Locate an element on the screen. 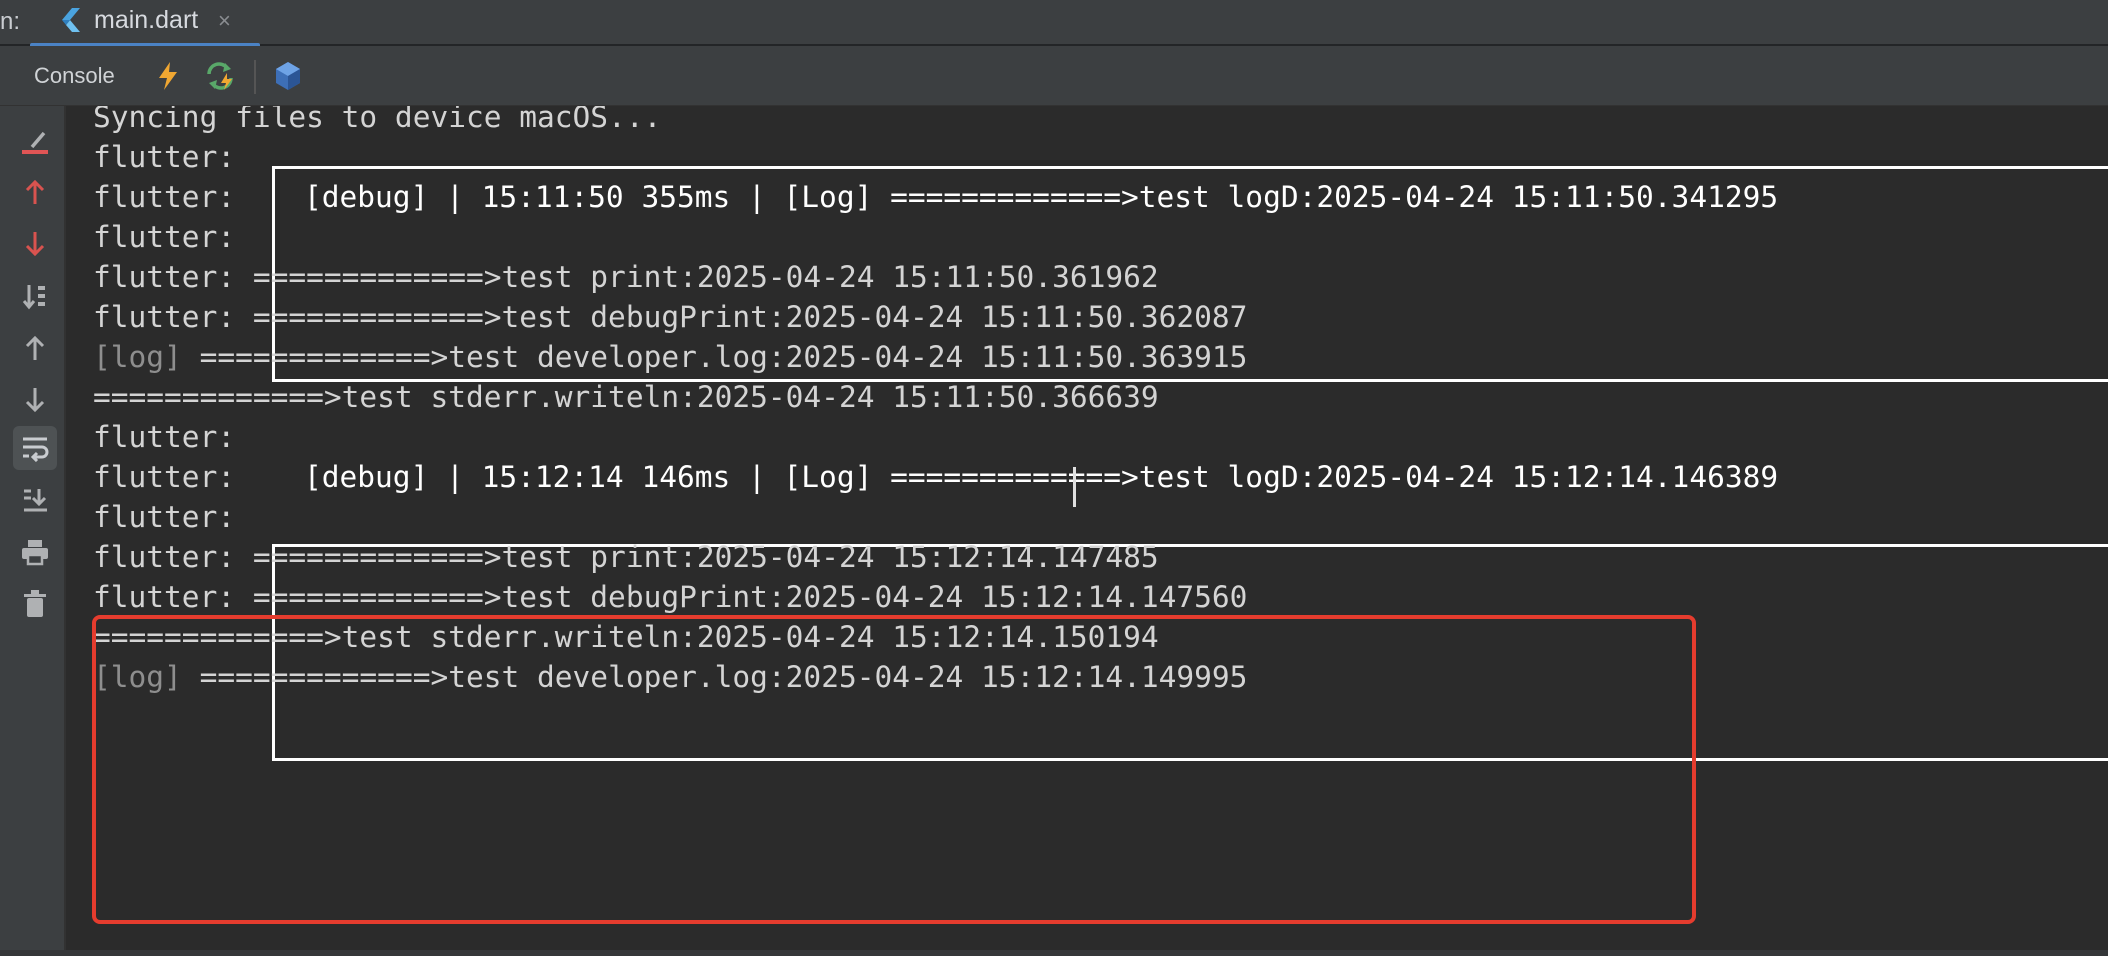 This screenshot has width=2108, height=956. print-icon is located at coordinates (35, 552).